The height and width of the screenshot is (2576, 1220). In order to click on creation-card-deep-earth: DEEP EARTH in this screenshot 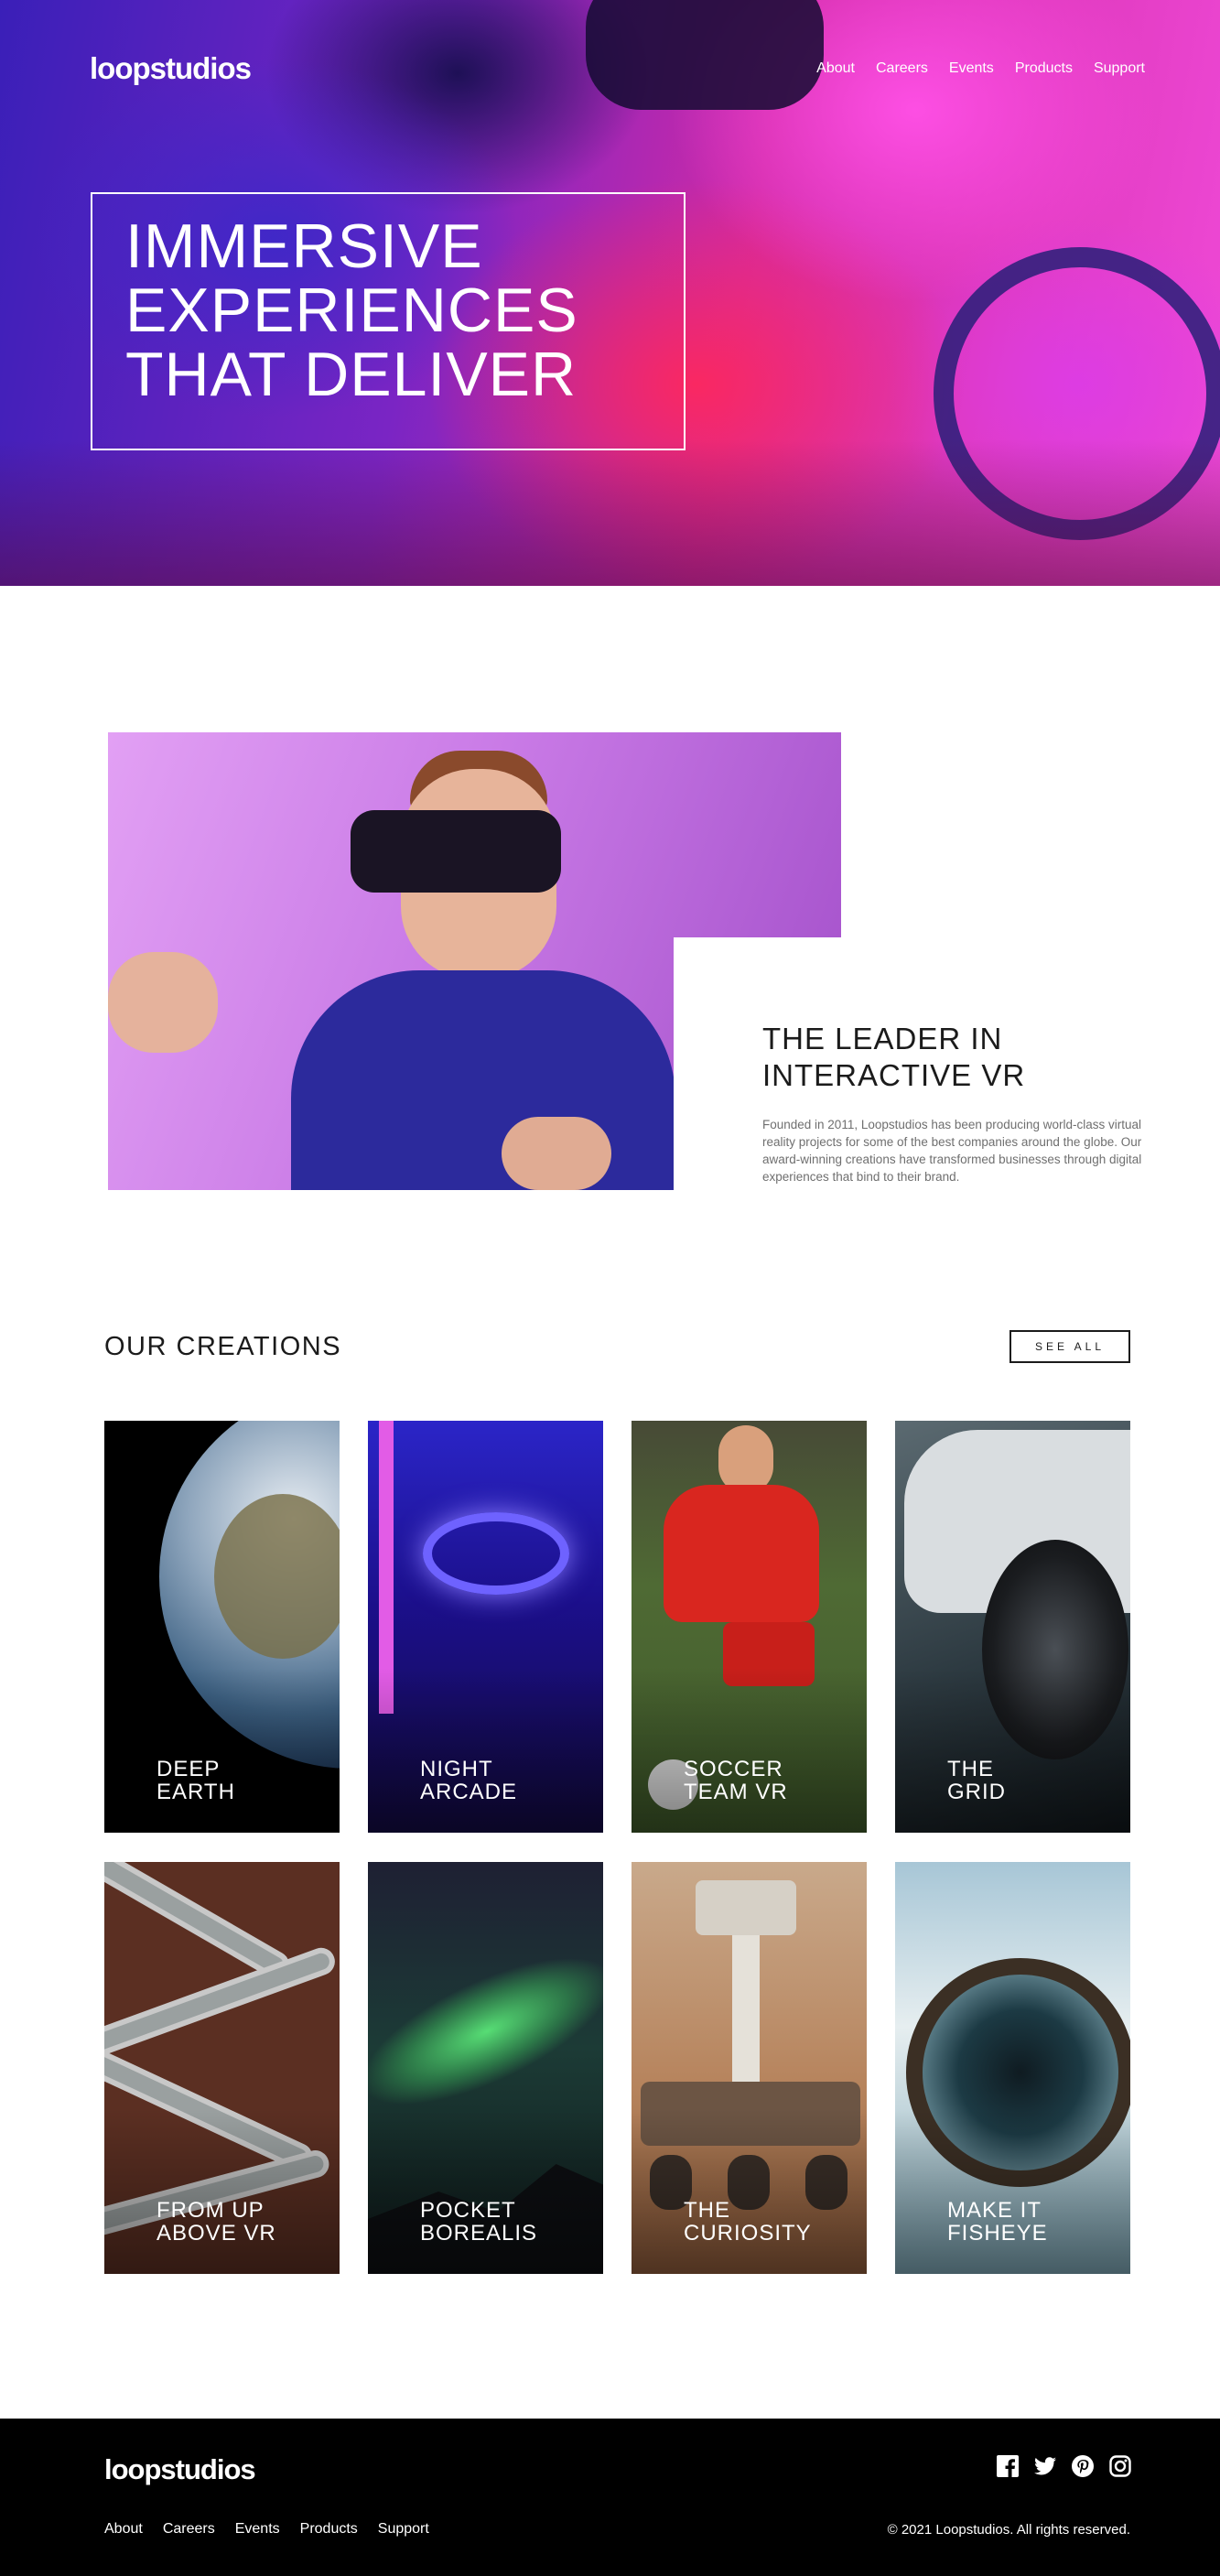, I will do `click(222, 1627)`.